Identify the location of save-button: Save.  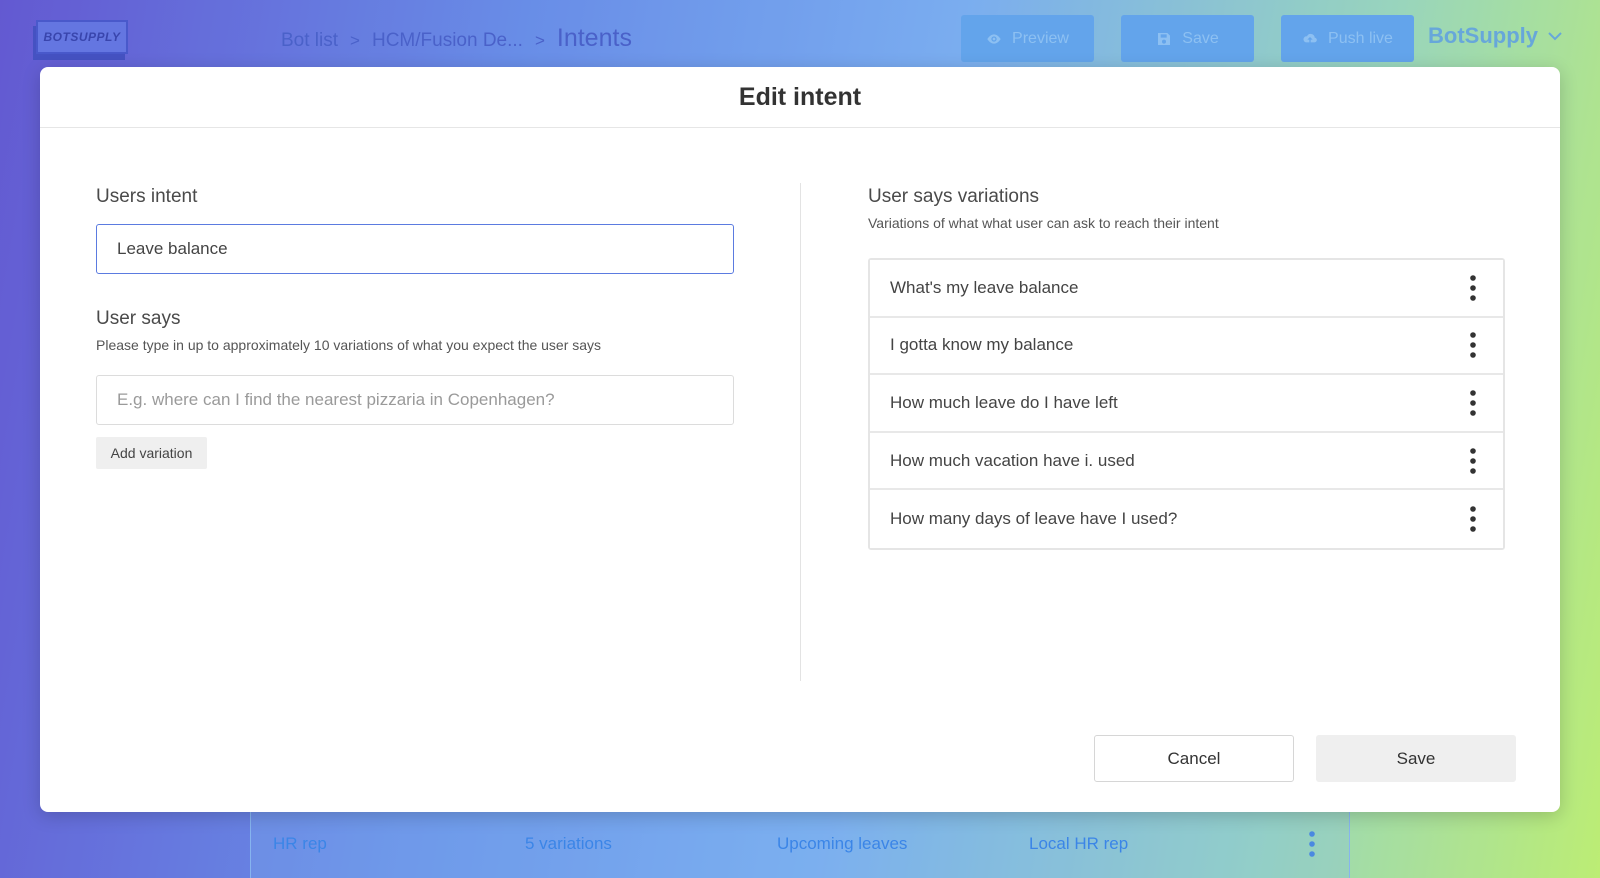
(1416, 758).